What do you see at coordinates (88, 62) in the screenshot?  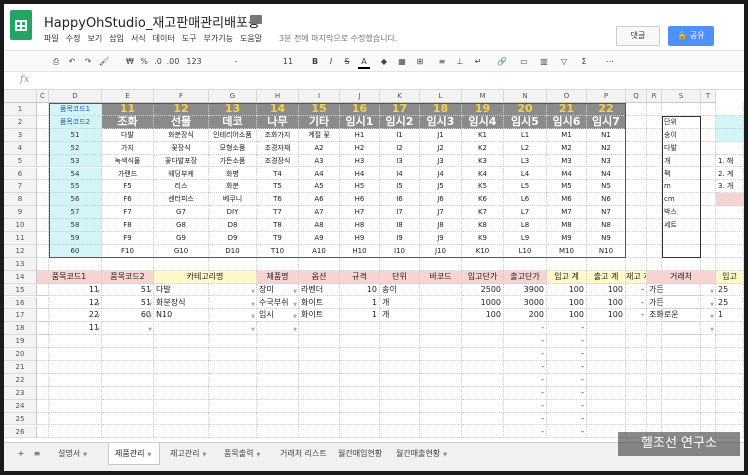 I see `redo-icon: ↷` at bounding box center [88, 62].